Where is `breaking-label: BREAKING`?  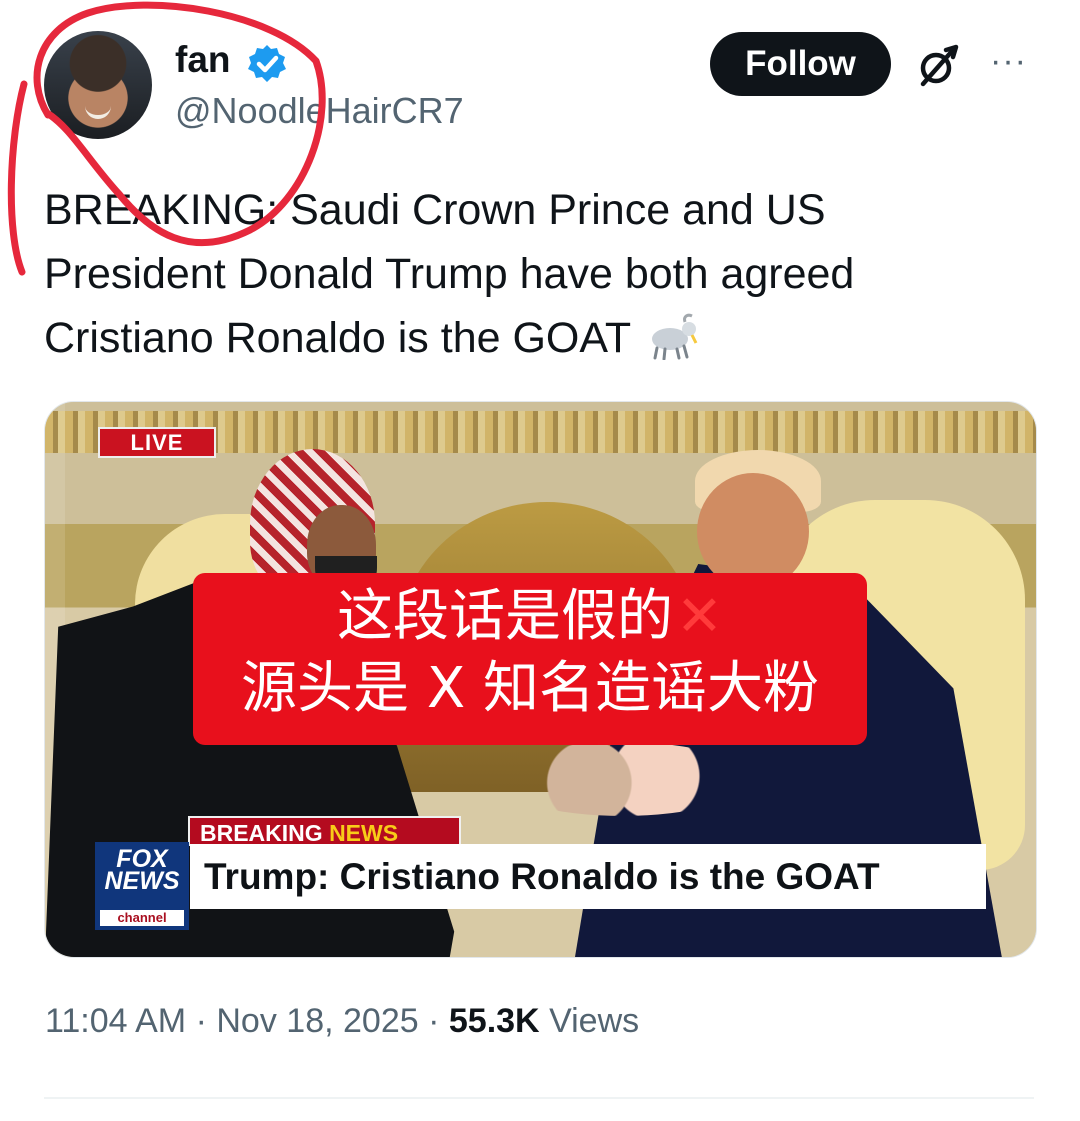 breaking-label: BREAKING is located at coordinates (261, 833).